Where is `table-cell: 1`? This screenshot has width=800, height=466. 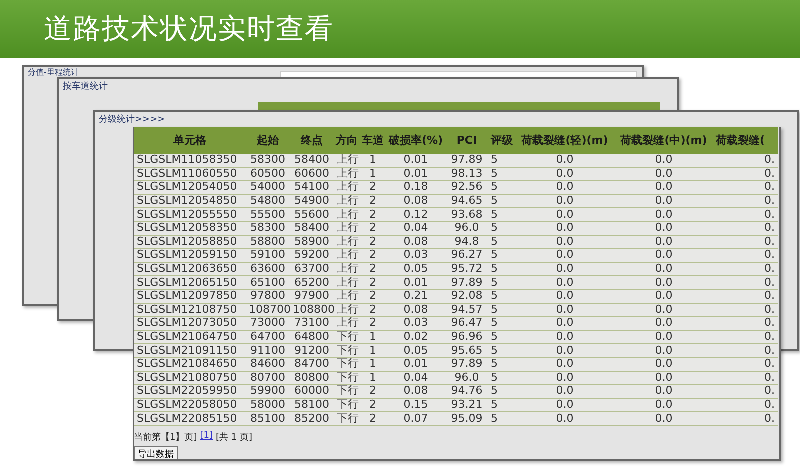
table-cell: 1 is located at coordinates (373, 364).